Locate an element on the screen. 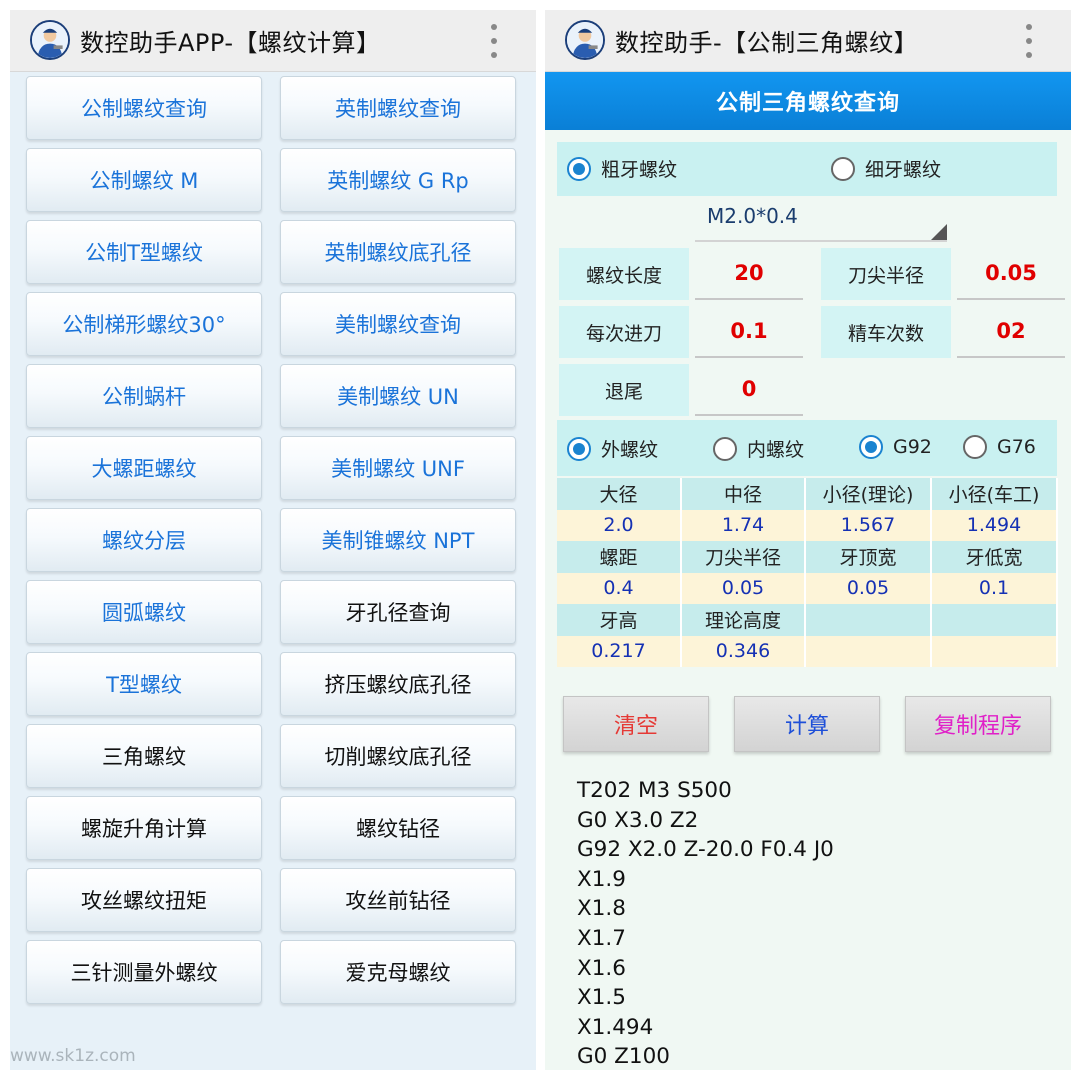  gcode-line: X1.9 is located at coordinates (601, 879).